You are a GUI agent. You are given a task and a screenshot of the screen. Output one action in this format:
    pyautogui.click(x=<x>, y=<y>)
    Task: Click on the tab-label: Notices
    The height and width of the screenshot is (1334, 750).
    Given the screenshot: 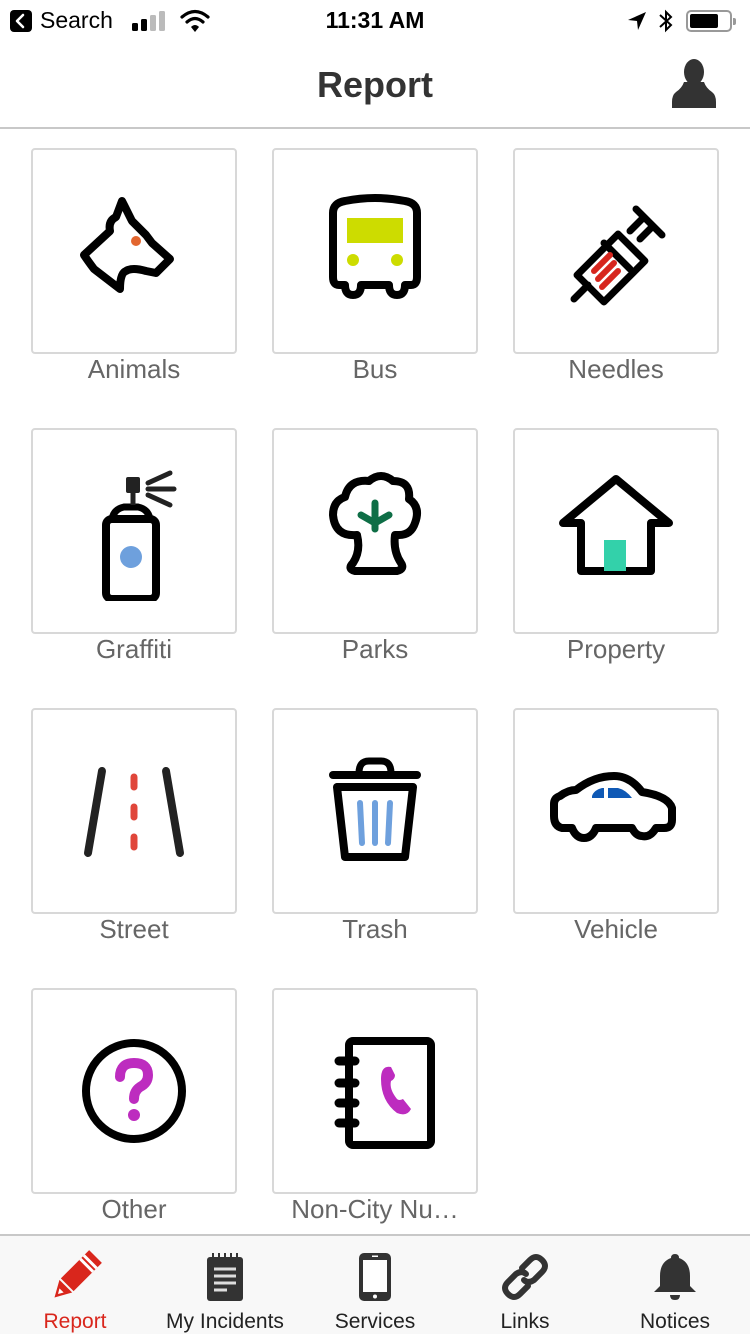 What is the action you would take?
    pyautogui.click(x=675, y=1321)
    